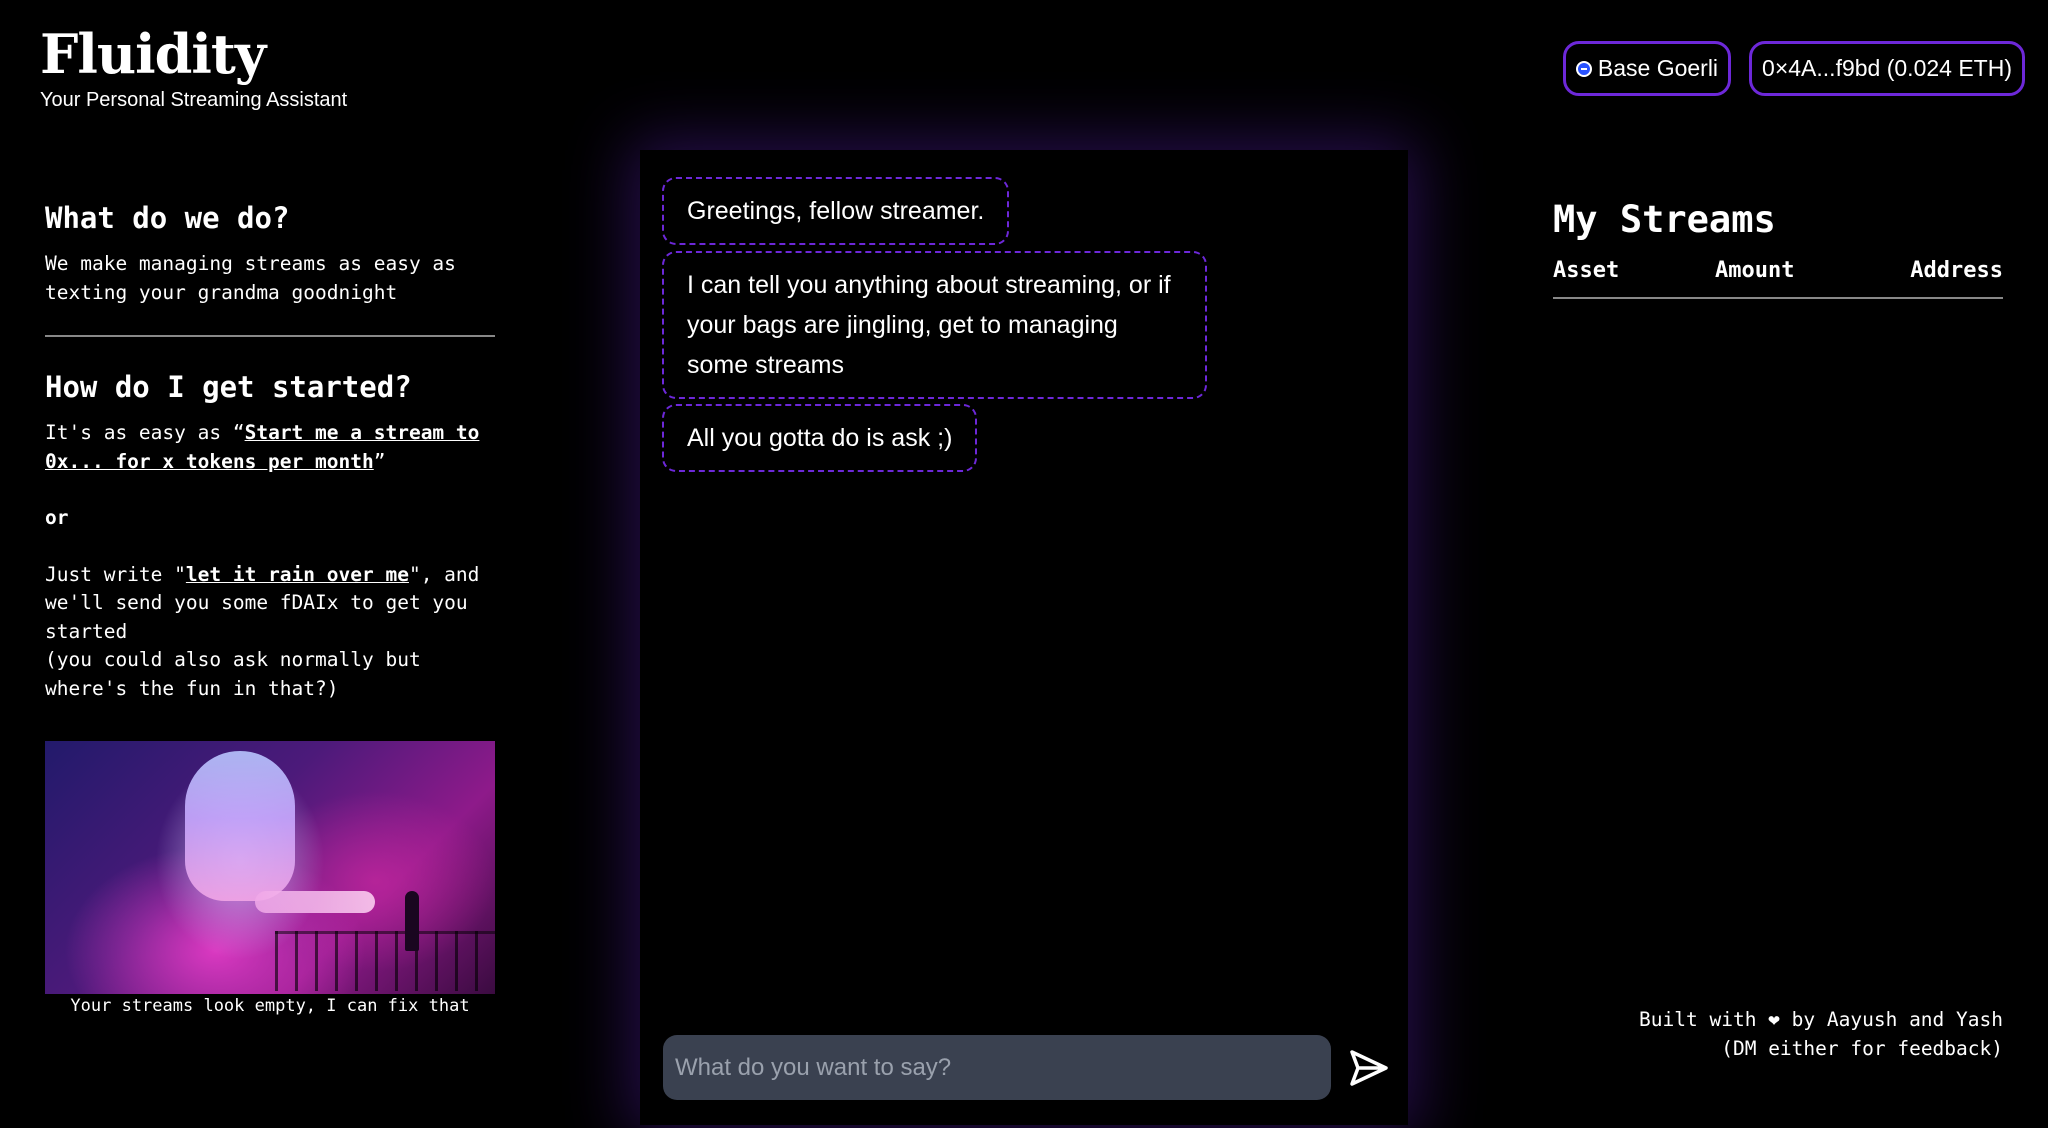  I want to click on network-label: Base Goerli, so click(1658, 68).